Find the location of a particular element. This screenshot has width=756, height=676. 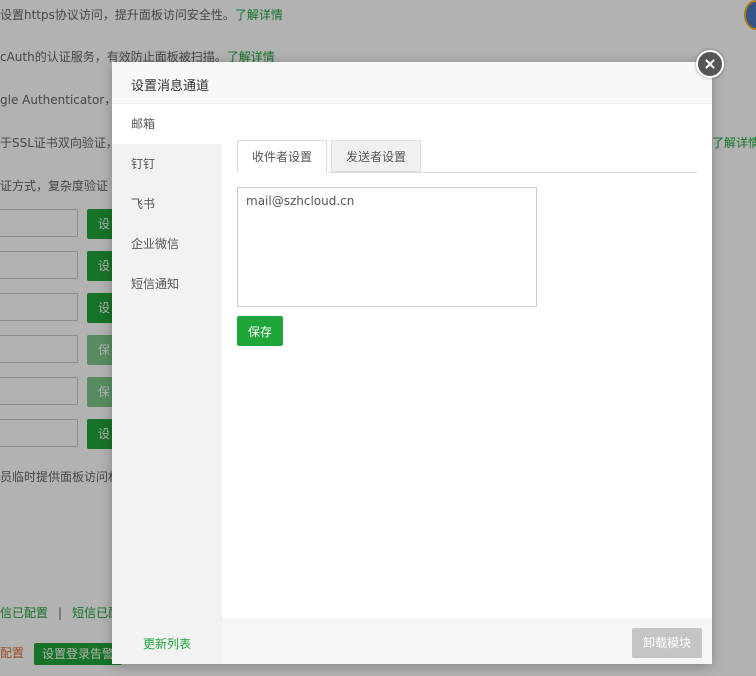

settings-tabs: 收件者设置 发送者设置 is located at coordinates (467, 156).